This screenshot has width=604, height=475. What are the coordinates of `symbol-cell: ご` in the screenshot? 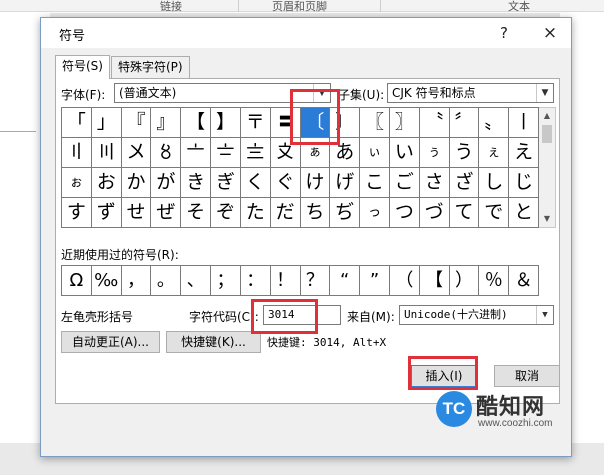 It's located at (404, 183).